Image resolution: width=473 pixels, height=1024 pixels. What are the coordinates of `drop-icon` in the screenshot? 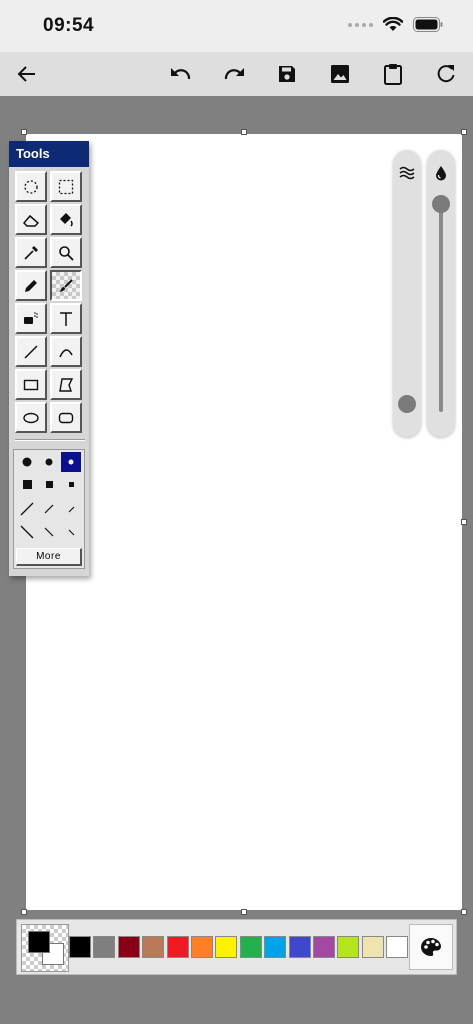 It's located at (441, 173).